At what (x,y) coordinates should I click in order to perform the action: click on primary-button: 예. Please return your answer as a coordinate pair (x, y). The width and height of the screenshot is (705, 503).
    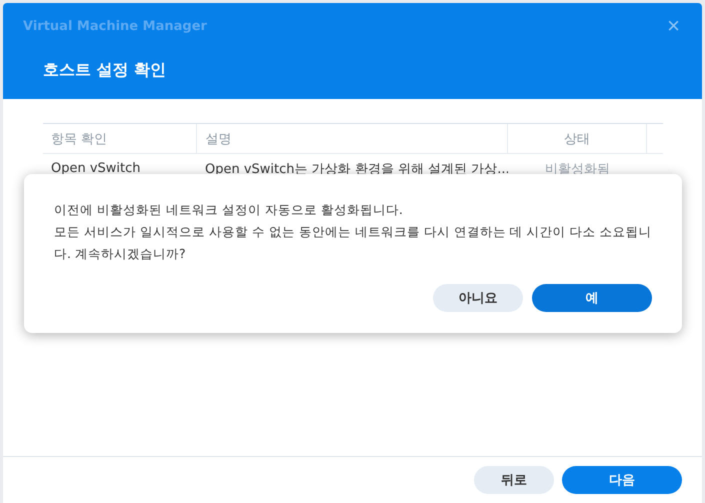
    Looking at the image, I should click on (592, 298).